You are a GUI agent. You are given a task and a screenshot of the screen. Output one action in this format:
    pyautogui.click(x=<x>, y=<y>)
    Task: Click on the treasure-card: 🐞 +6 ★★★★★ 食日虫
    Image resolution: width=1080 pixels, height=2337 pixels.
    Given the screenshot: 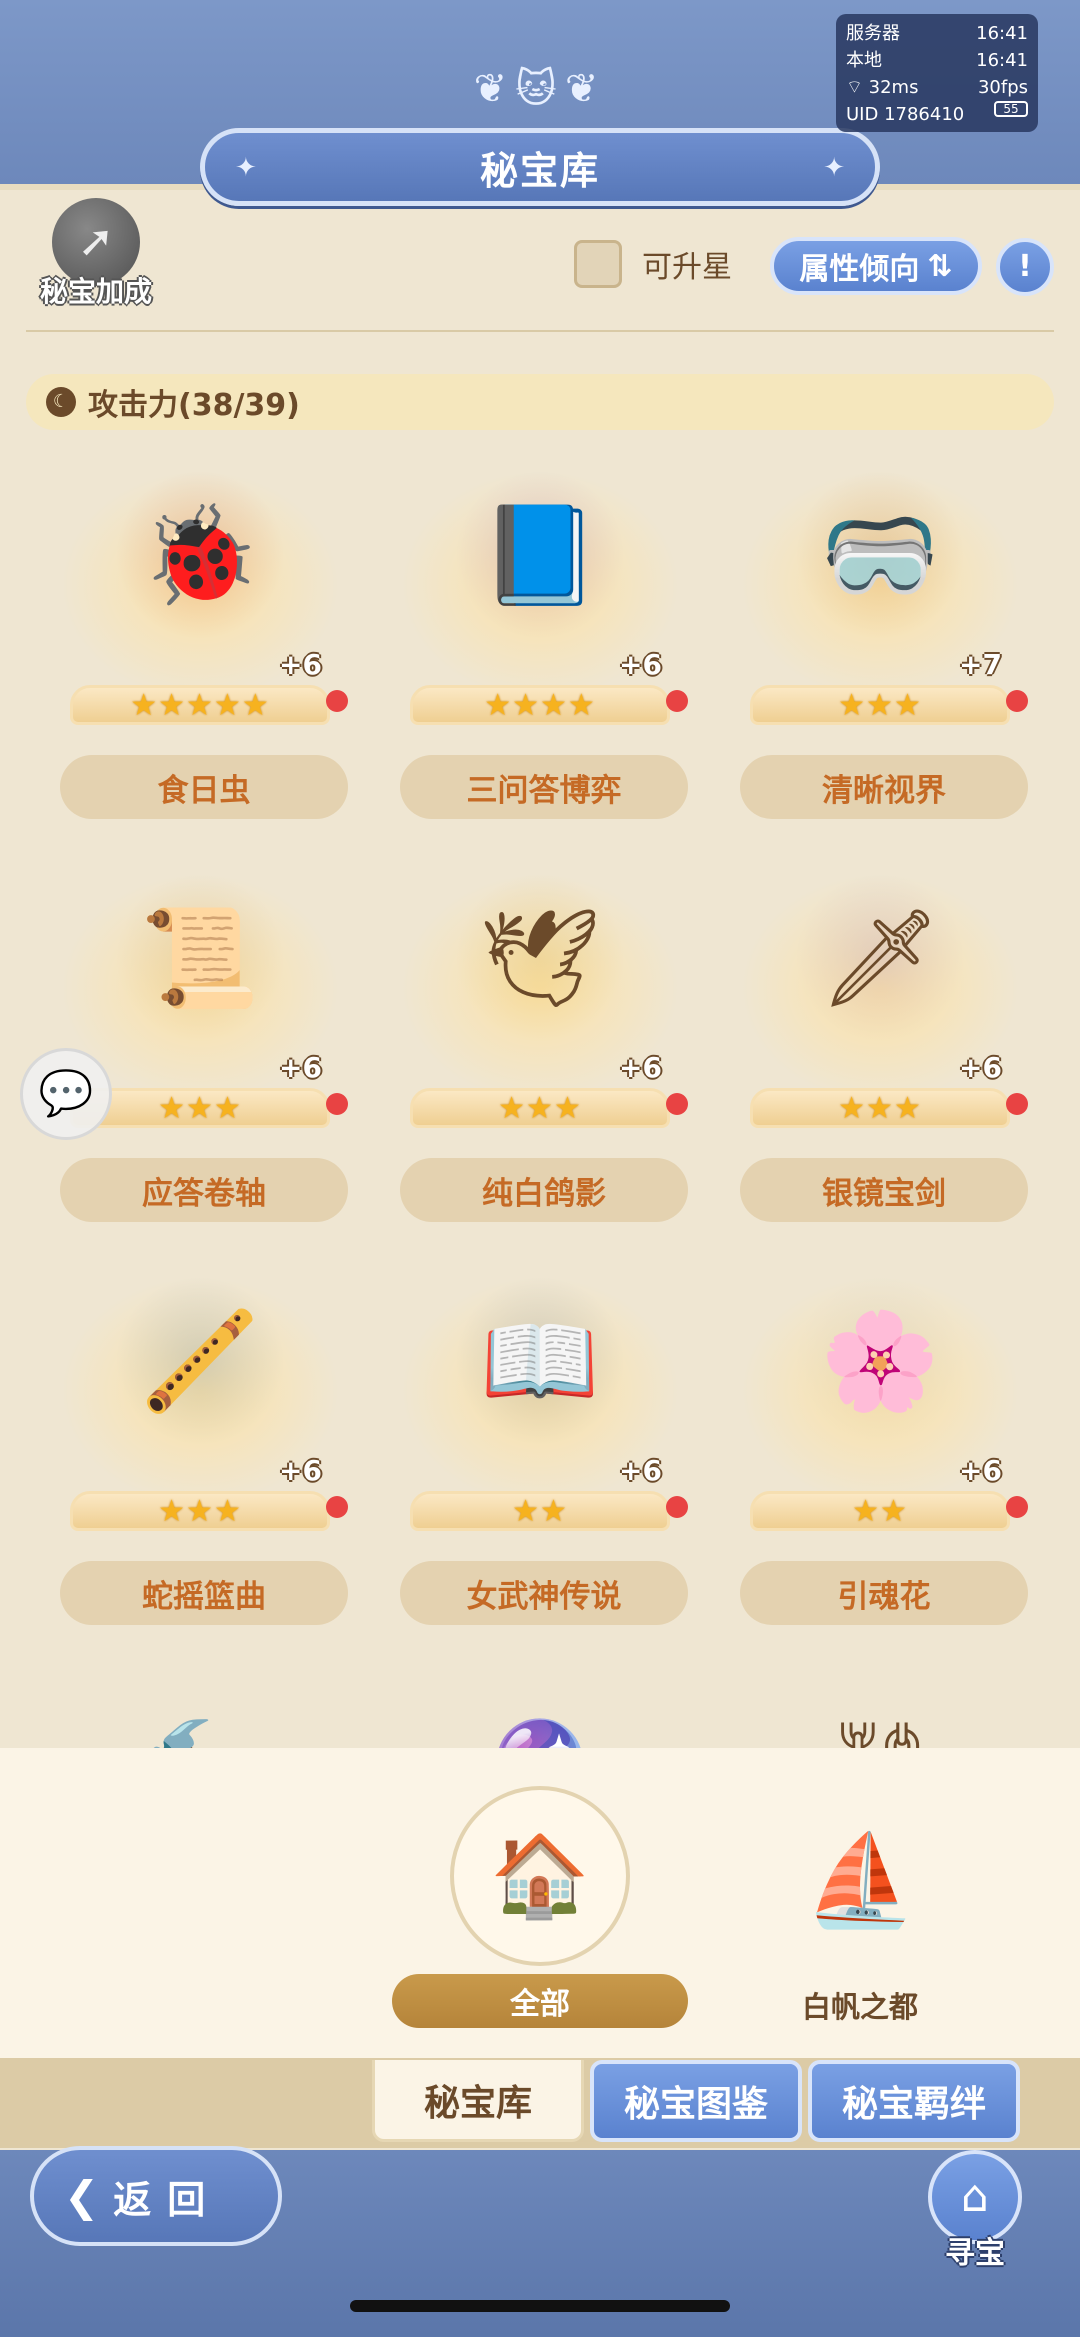 What is the action you would take?
    pyautogui.click(x=200, y=645)
    